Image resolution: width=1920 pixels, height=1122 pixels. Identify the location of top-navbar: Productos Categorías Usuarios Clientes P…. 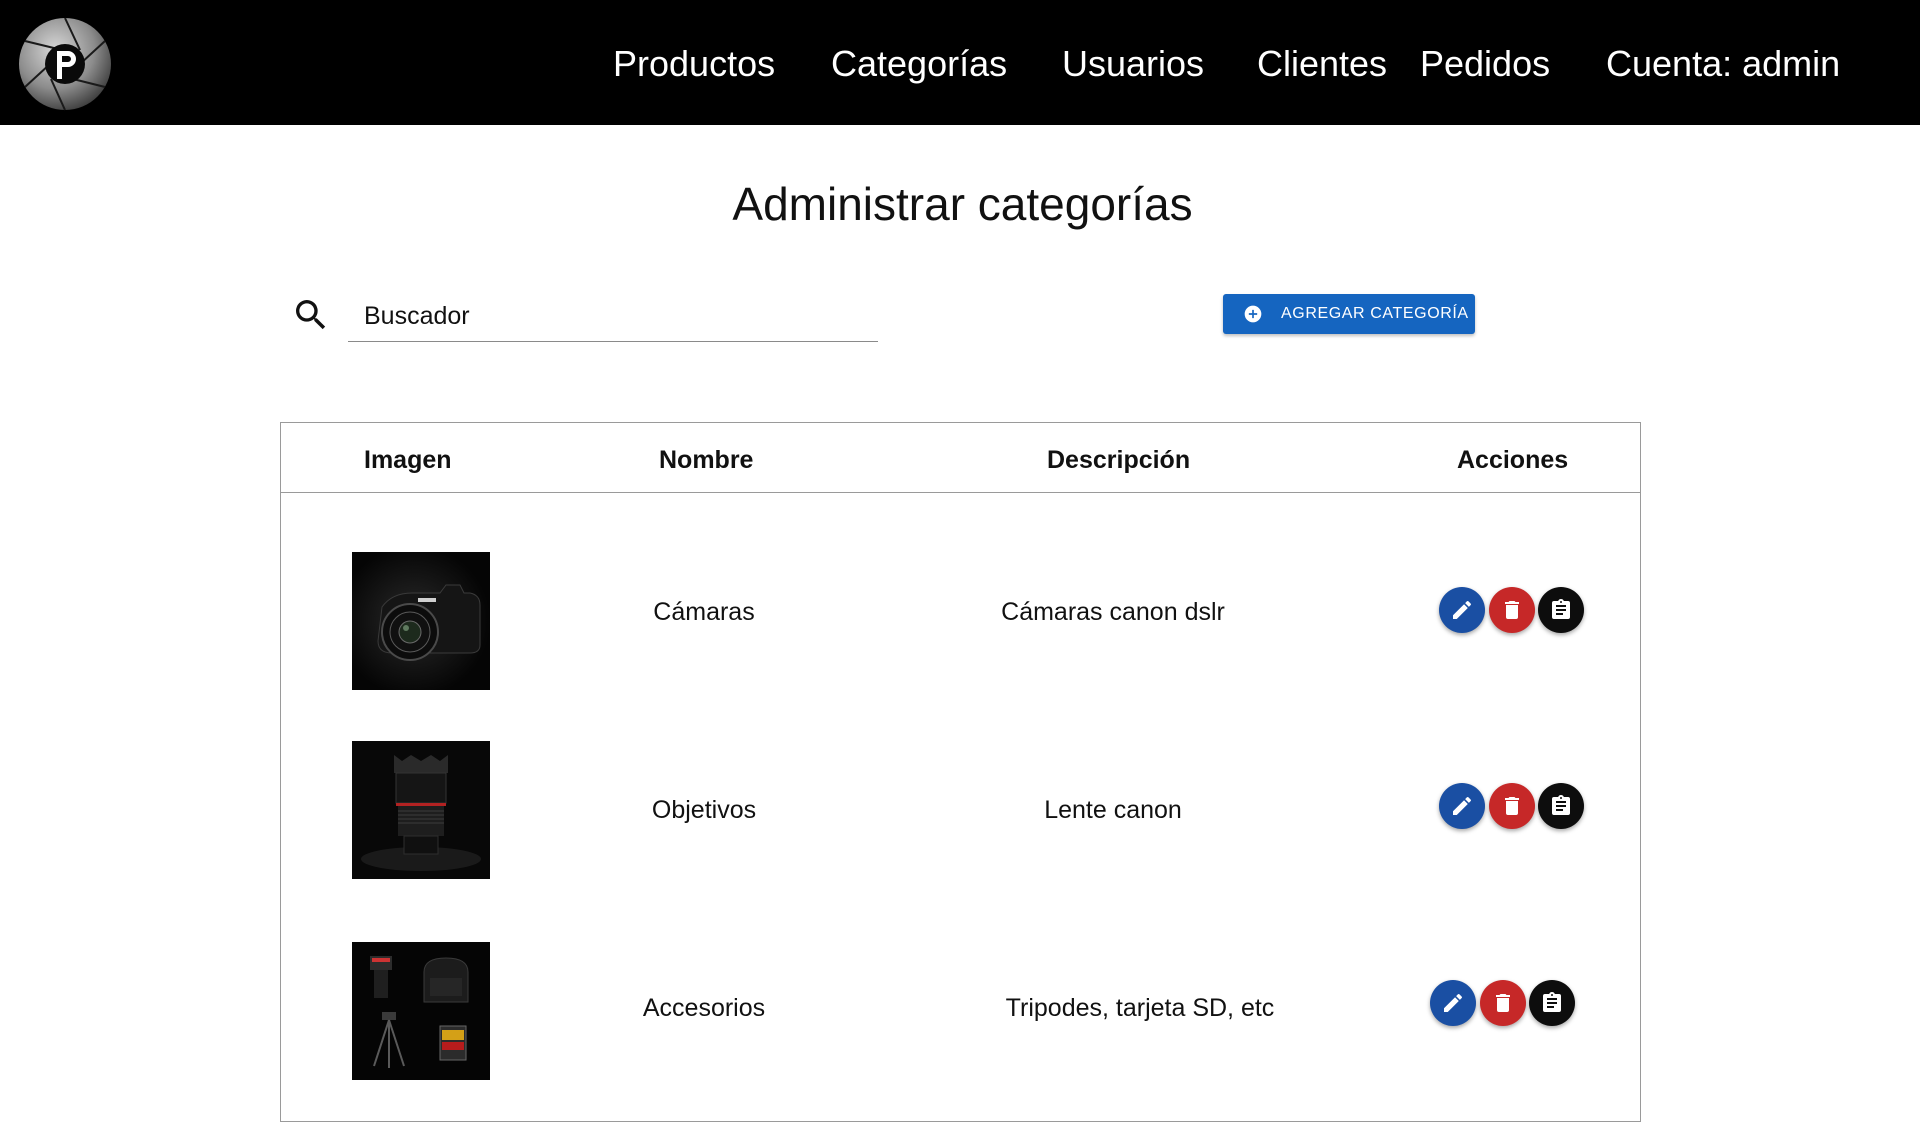
(960, 62).